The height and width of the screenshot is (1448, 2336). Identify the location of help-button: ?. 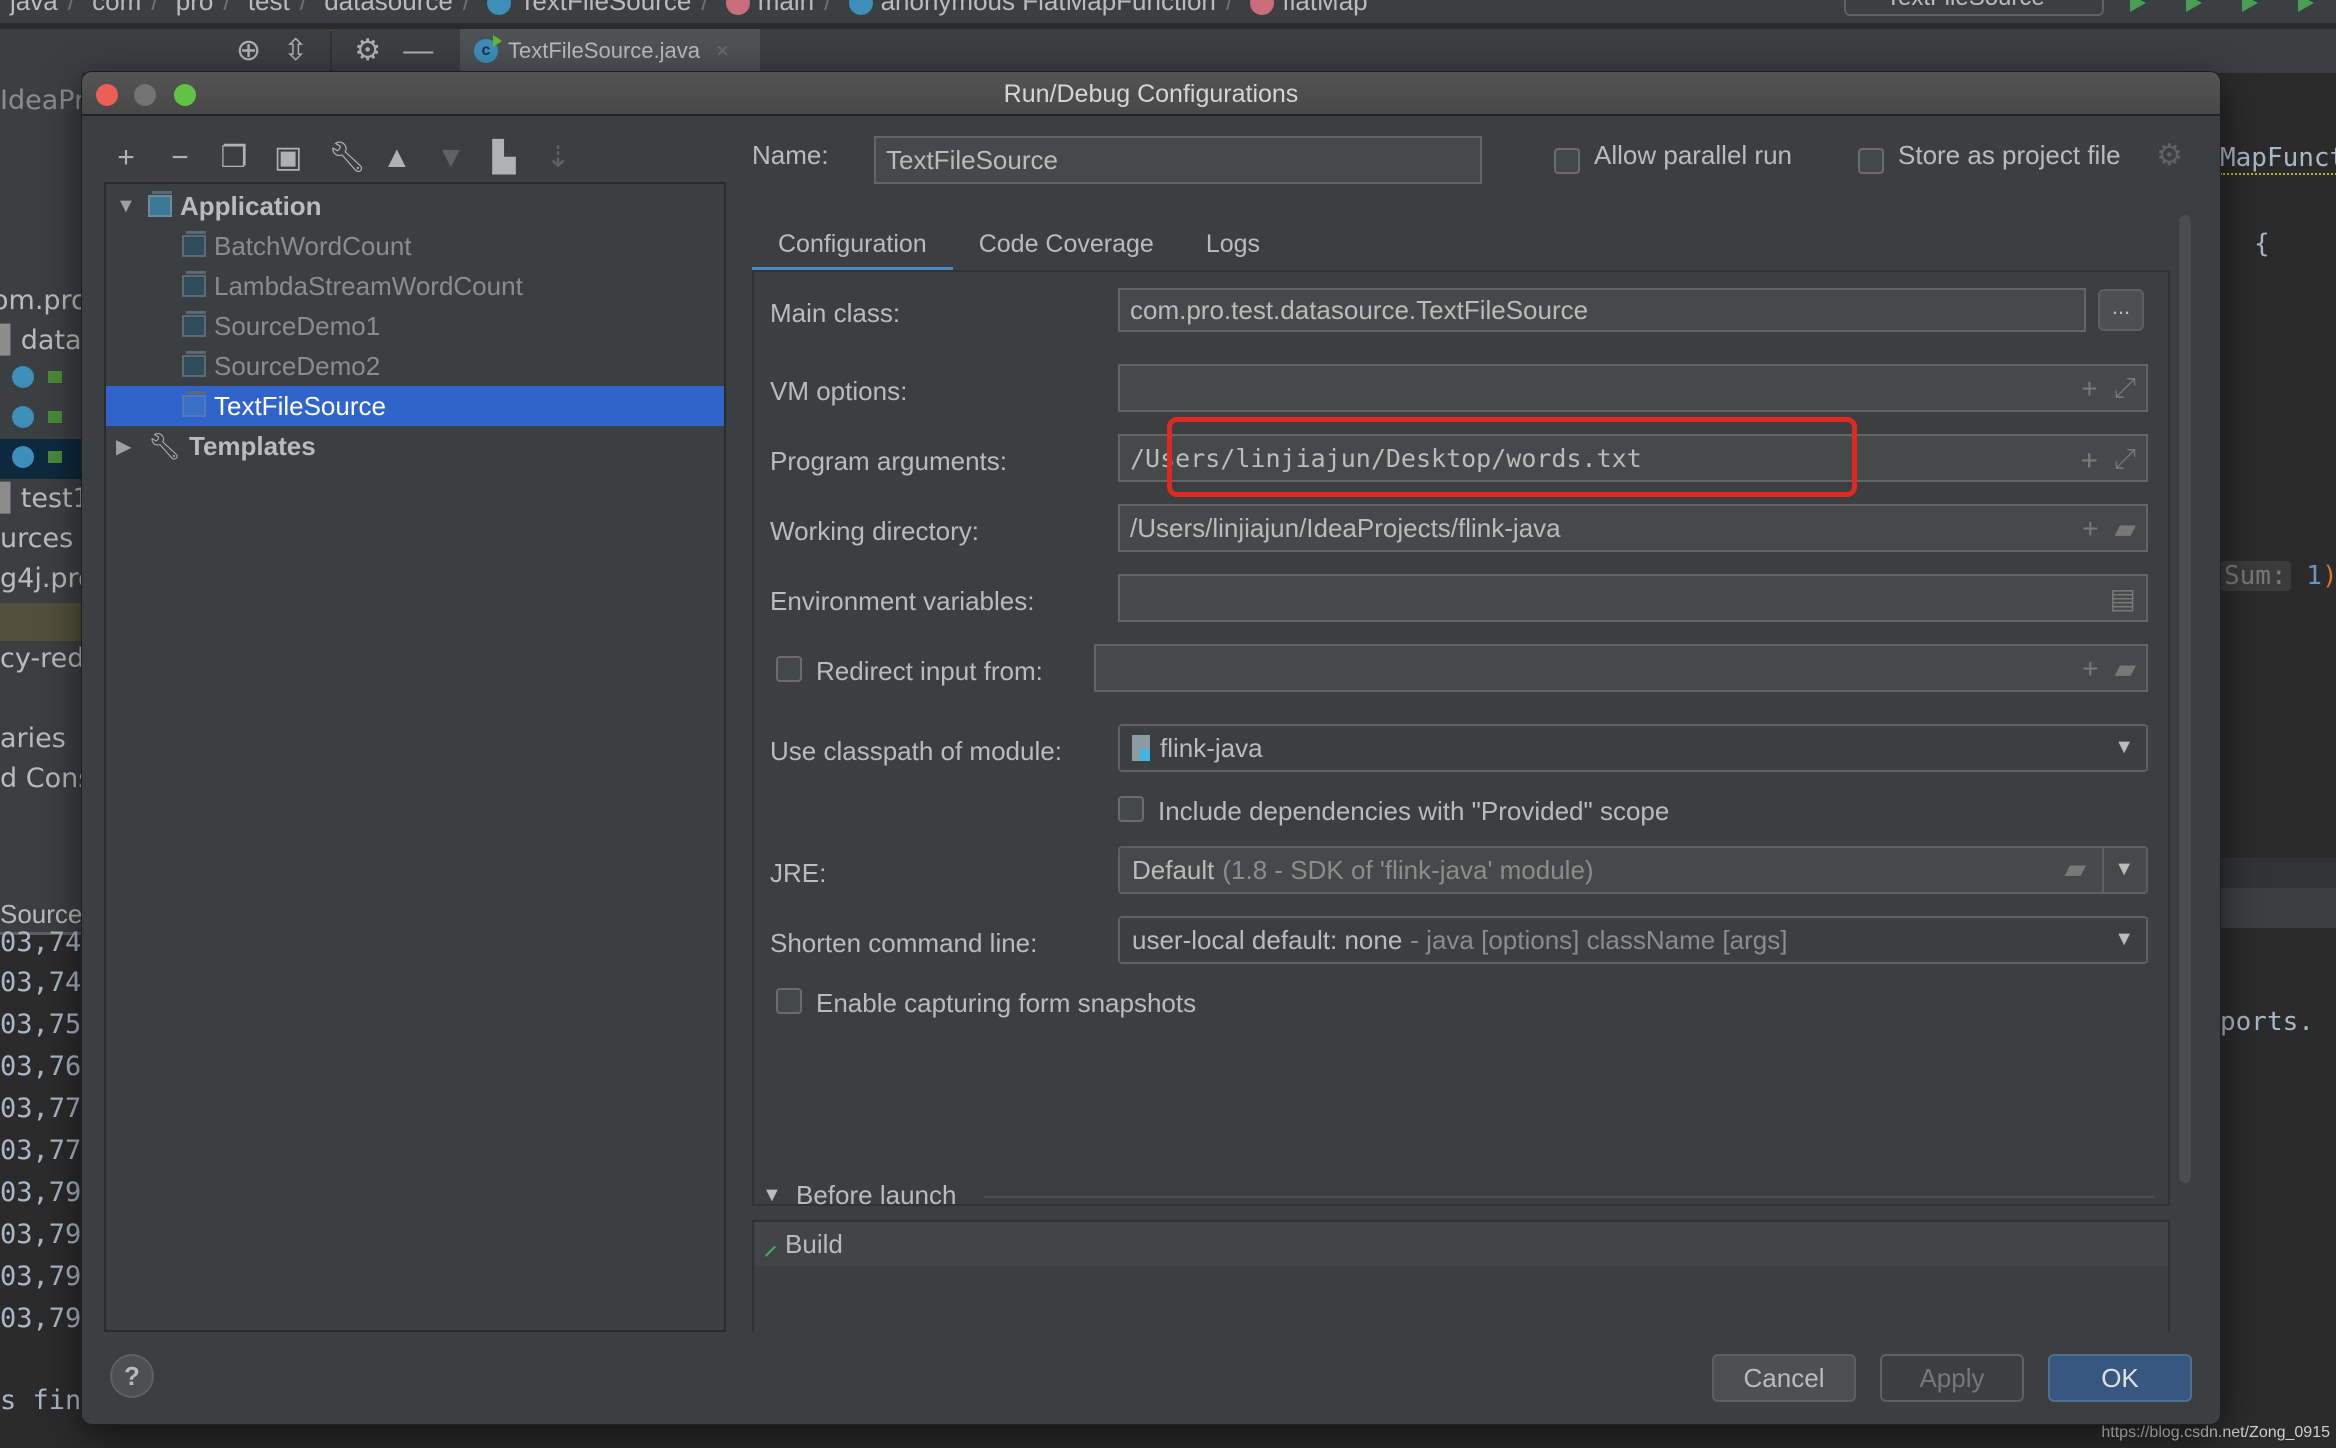
(132, 1376).